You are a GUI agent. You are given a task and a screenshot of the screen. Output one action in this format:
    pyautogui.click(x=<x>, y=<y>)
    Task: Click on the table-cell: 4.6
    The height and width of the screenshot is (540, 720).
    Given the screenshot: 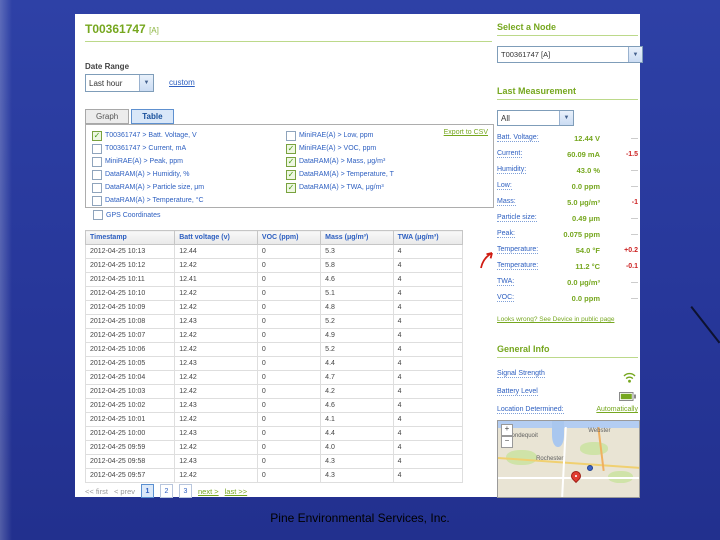 What is the action you would take?
    pyautogui.click(x=357, y=405)
    